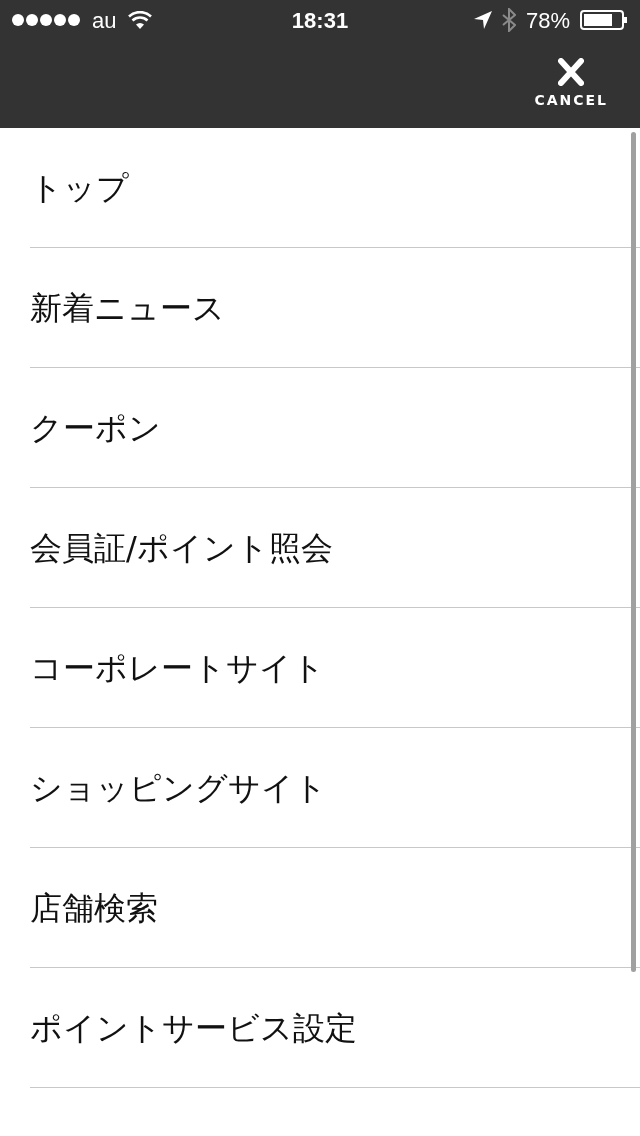 This screenshot has height=1136, width=640. Describe the element at coordinates (335, 907) in the screenshot. I see `menu-item: 店舗検索` at that location.